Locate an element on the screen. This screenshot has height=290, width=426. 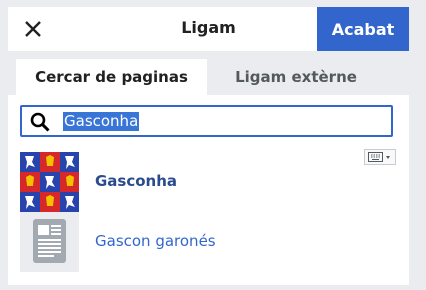
done-button: Acabat is located at coordinates (363, 29).